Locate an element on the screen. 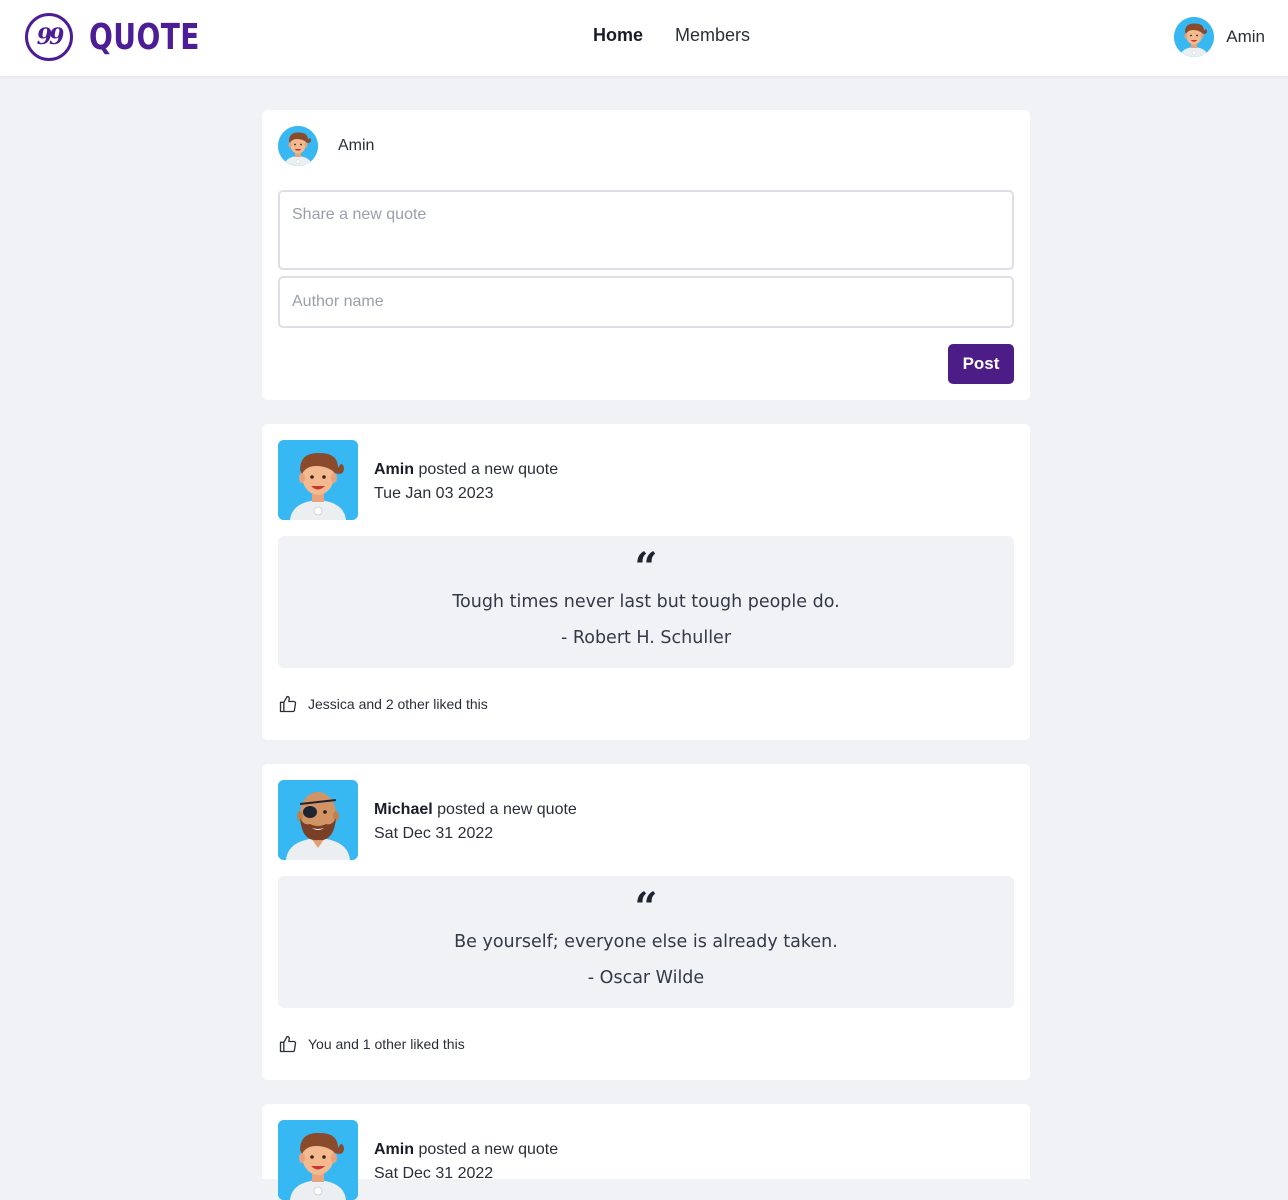  author-name-input is located at coordinates (646, 302).